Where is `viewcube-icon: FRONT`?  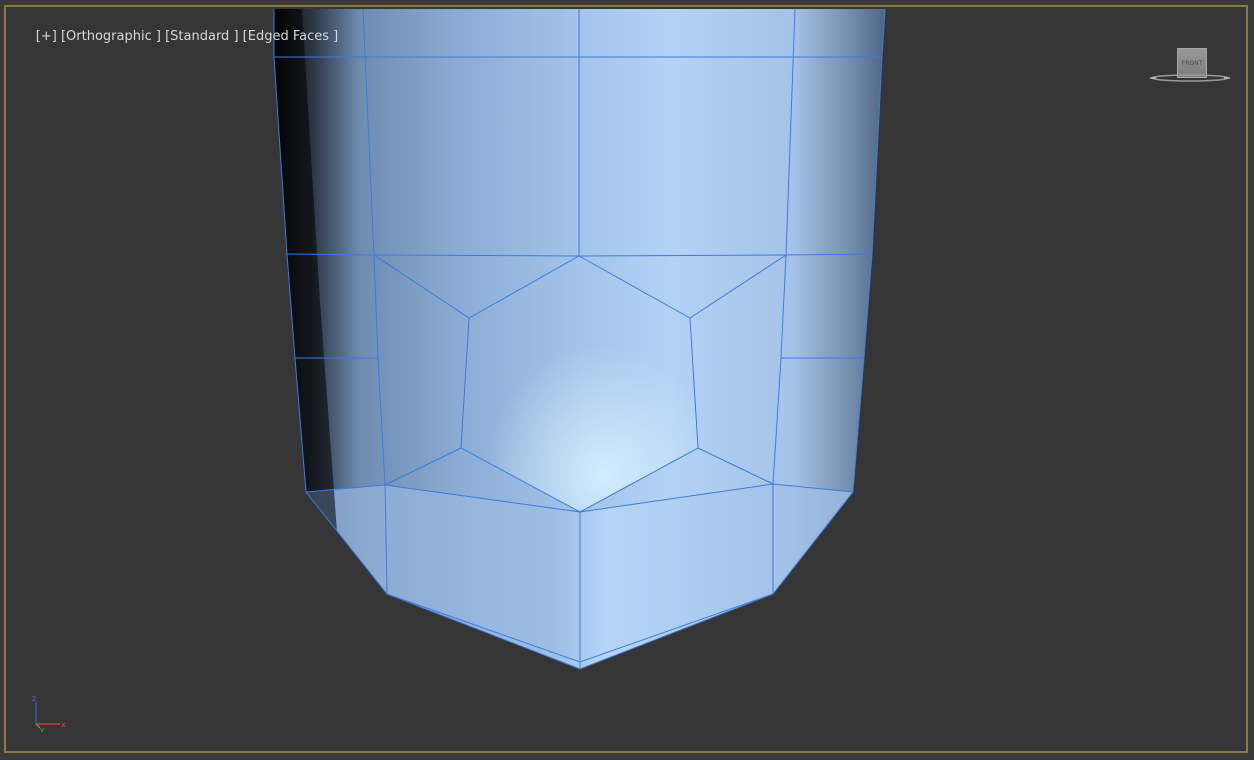
viewcube-icon: FRONT is located at coordinates (1190, 66).